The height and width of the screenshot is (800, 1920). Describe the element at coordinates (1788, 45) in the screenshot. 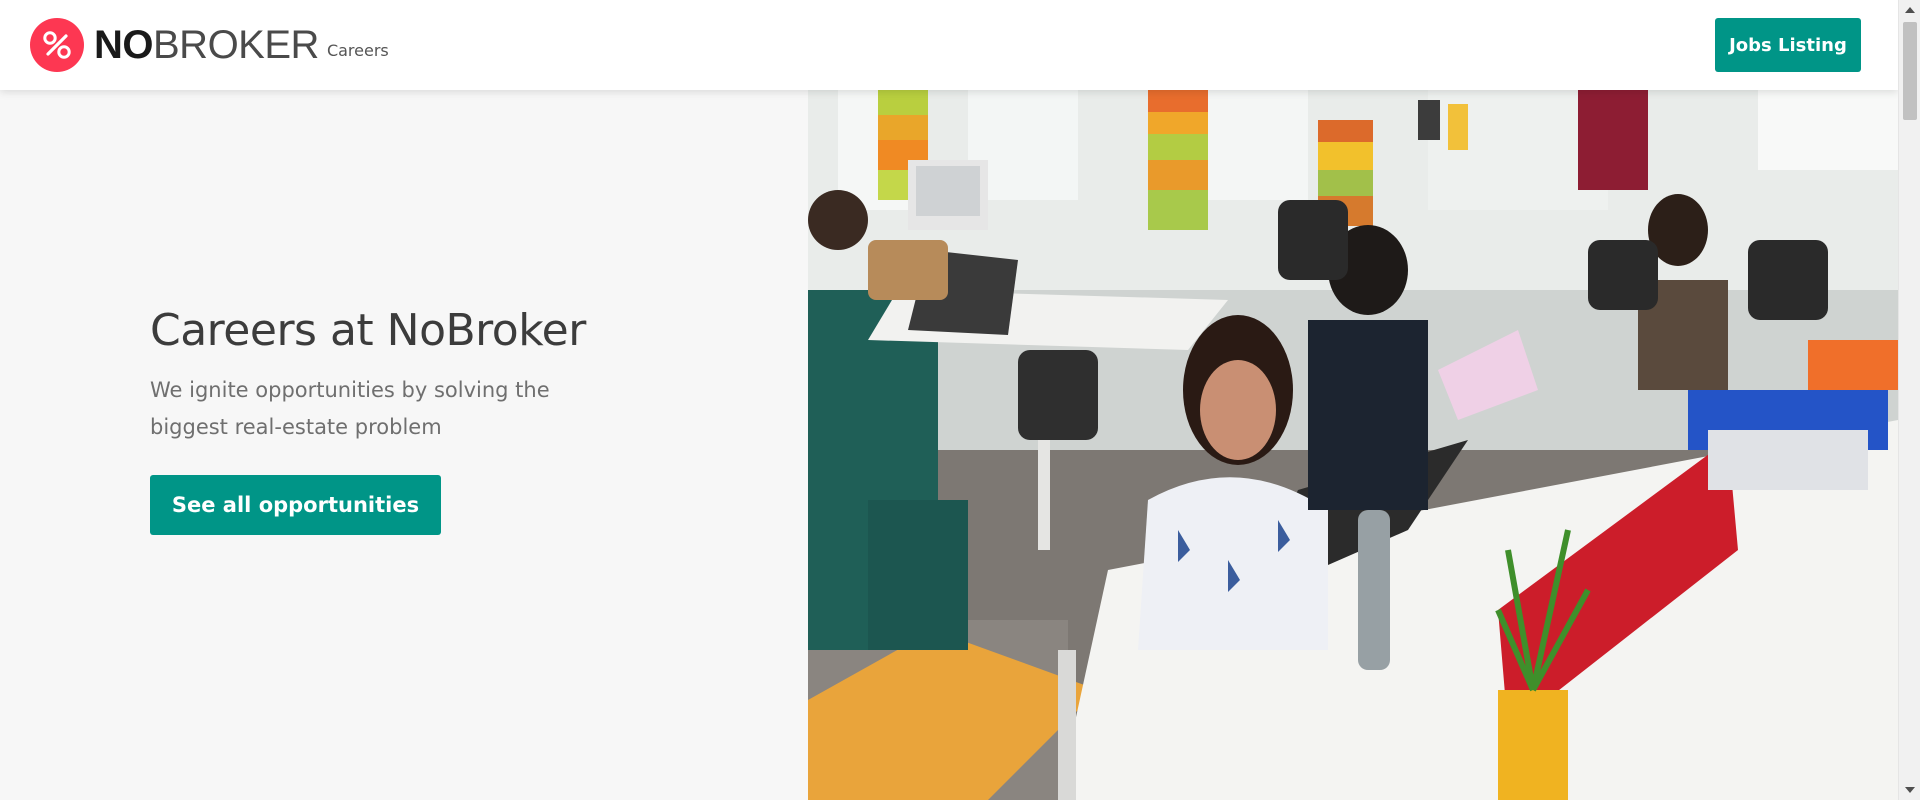

I see `jobs-listing-button: Jobs Listing` at that location.